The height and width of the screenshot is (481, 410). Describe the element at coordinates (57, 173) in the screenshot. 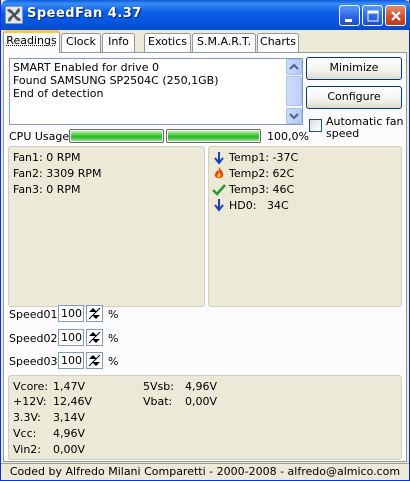

I see `fan-reading: Fan2: 3309 RPM` at that location.